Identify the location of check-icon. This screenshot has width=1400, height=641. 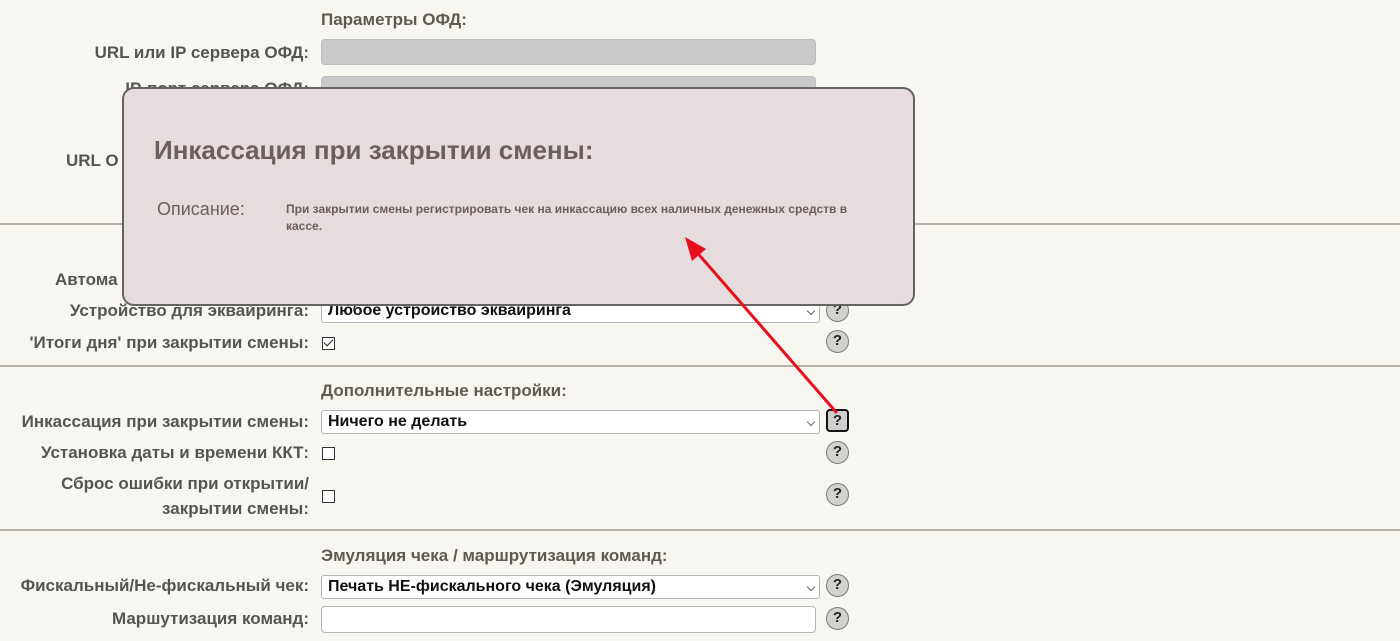
(328, 341).